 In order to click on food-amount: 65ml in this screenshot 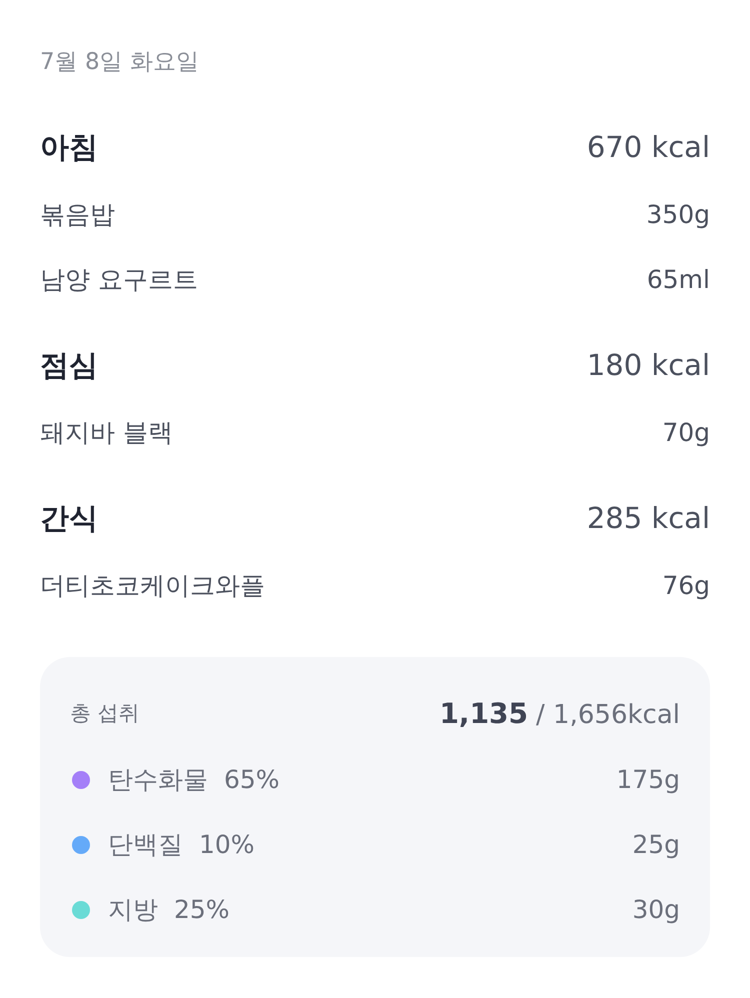, I will do `click(678, 280)`.